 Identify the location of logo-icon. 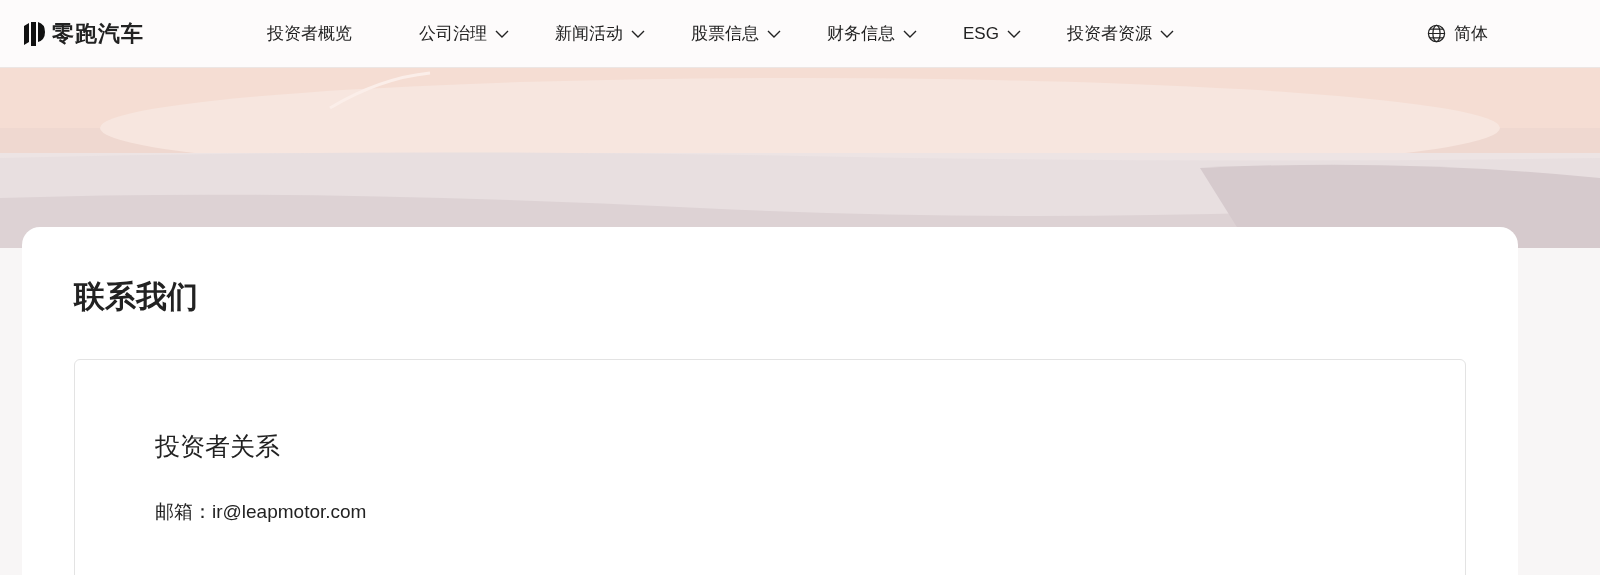
(34, 33).